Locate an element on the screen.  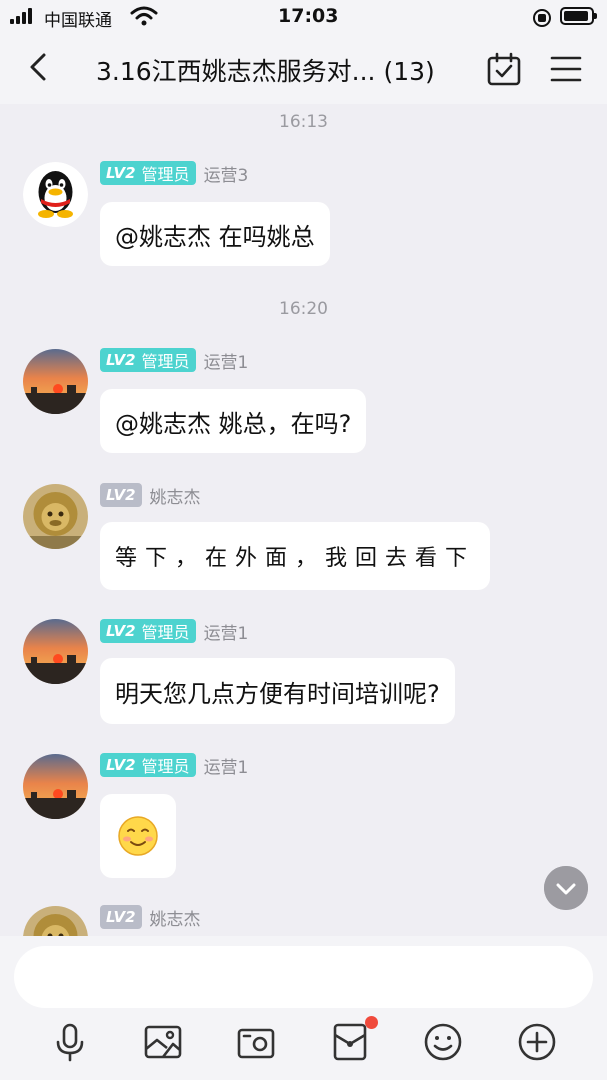
signal-strength-icon is located at coordinates (24, 16).